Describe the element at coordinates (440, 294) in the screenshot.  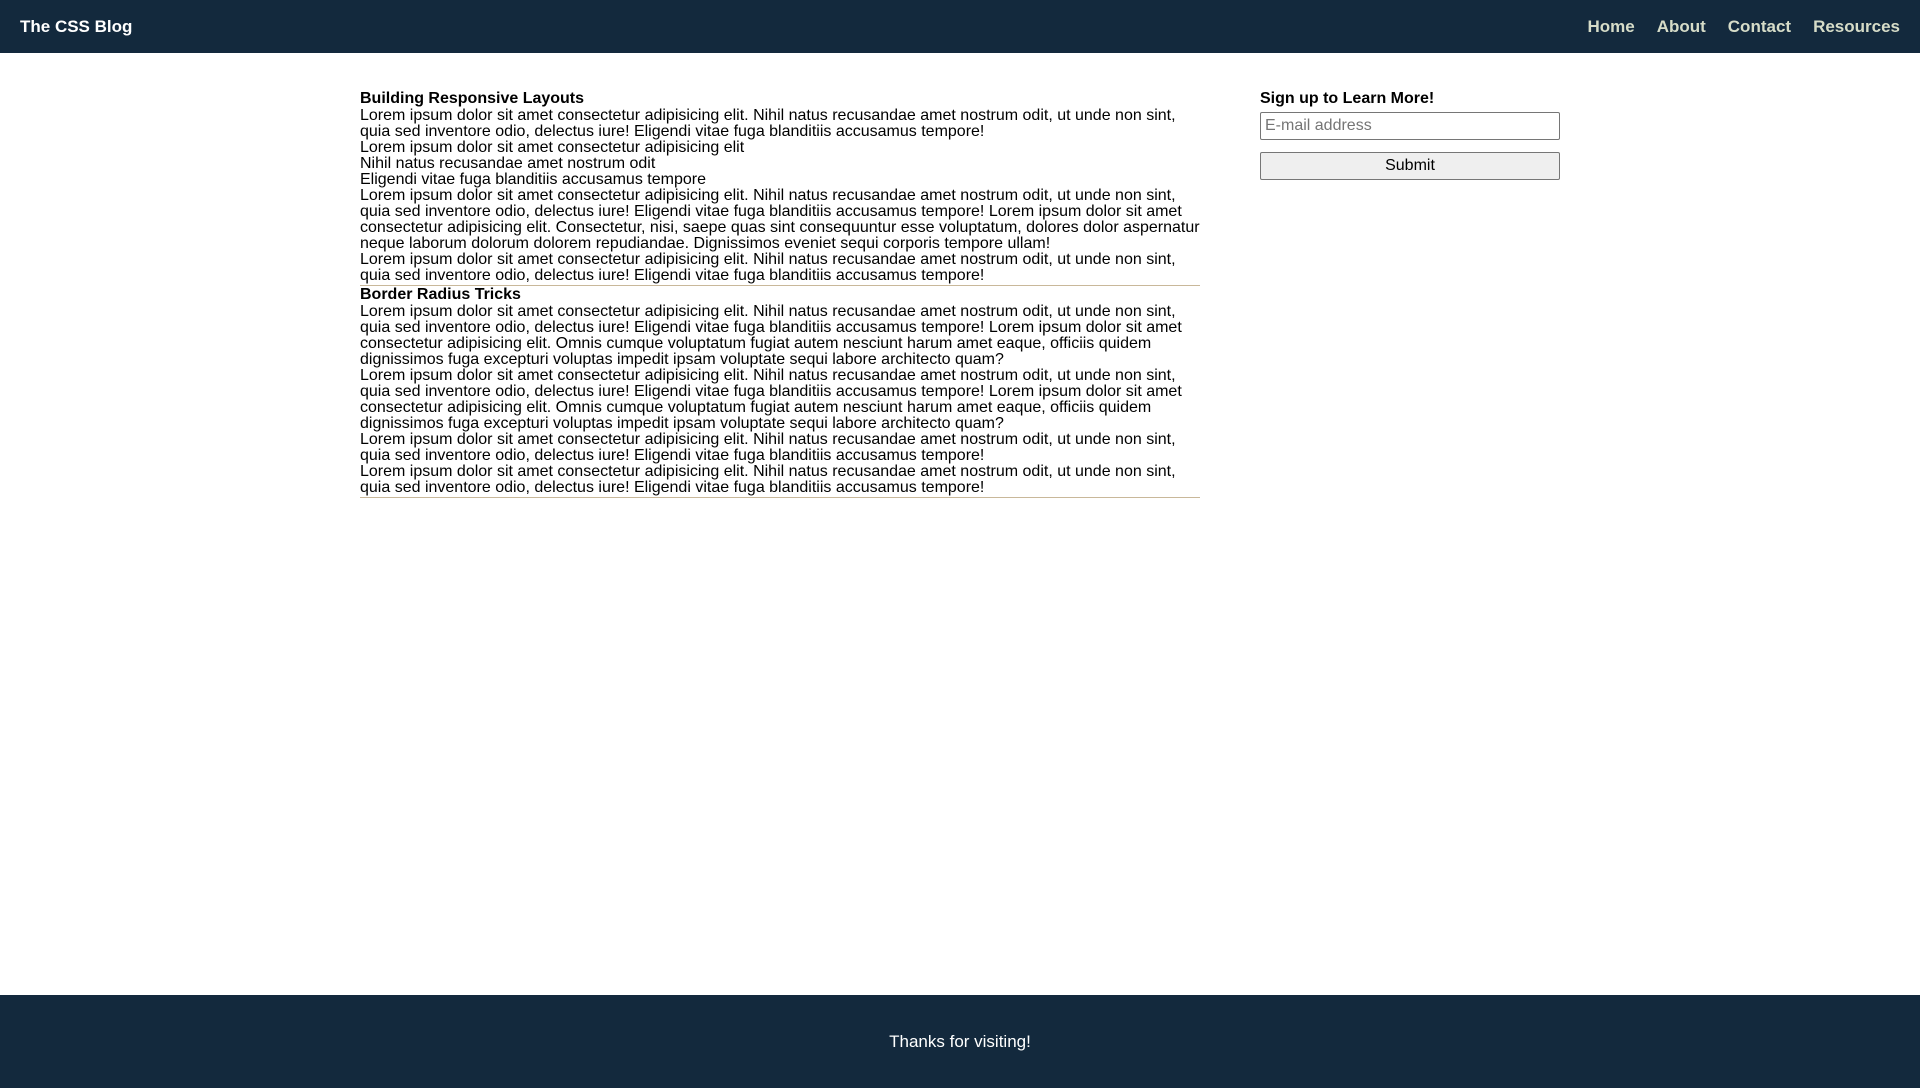
I see `post-title: Border Radius Tricks` at that location.